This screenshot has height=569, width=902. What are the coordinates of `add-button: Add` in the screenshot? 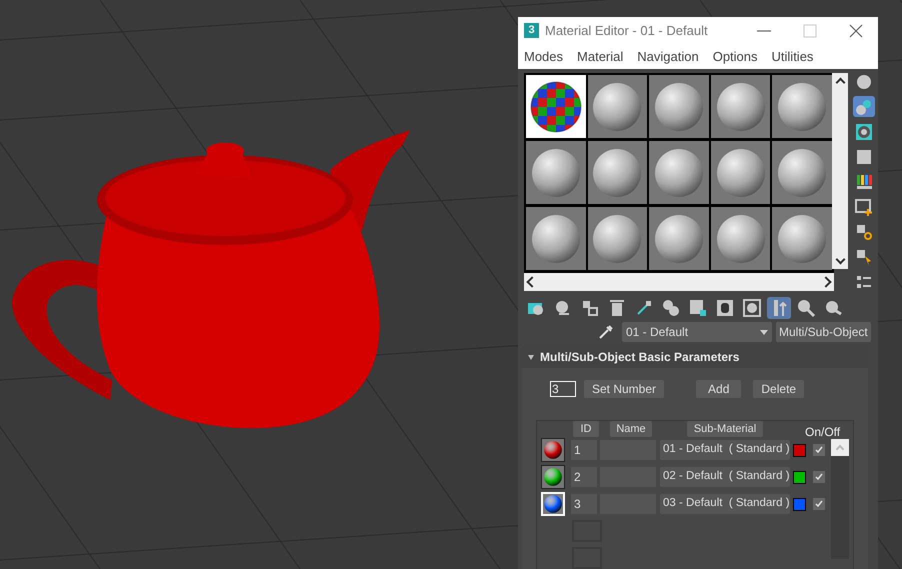 It's located at (719, 389).